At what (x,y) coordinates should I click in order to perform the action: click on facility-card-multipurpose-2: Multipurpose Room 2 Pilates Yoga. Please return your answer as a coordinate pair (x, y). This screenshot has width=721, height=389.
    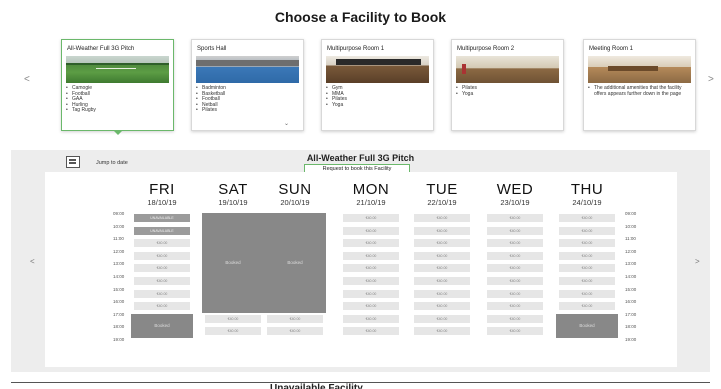
    Looking at the image, I should click on (507, 85).